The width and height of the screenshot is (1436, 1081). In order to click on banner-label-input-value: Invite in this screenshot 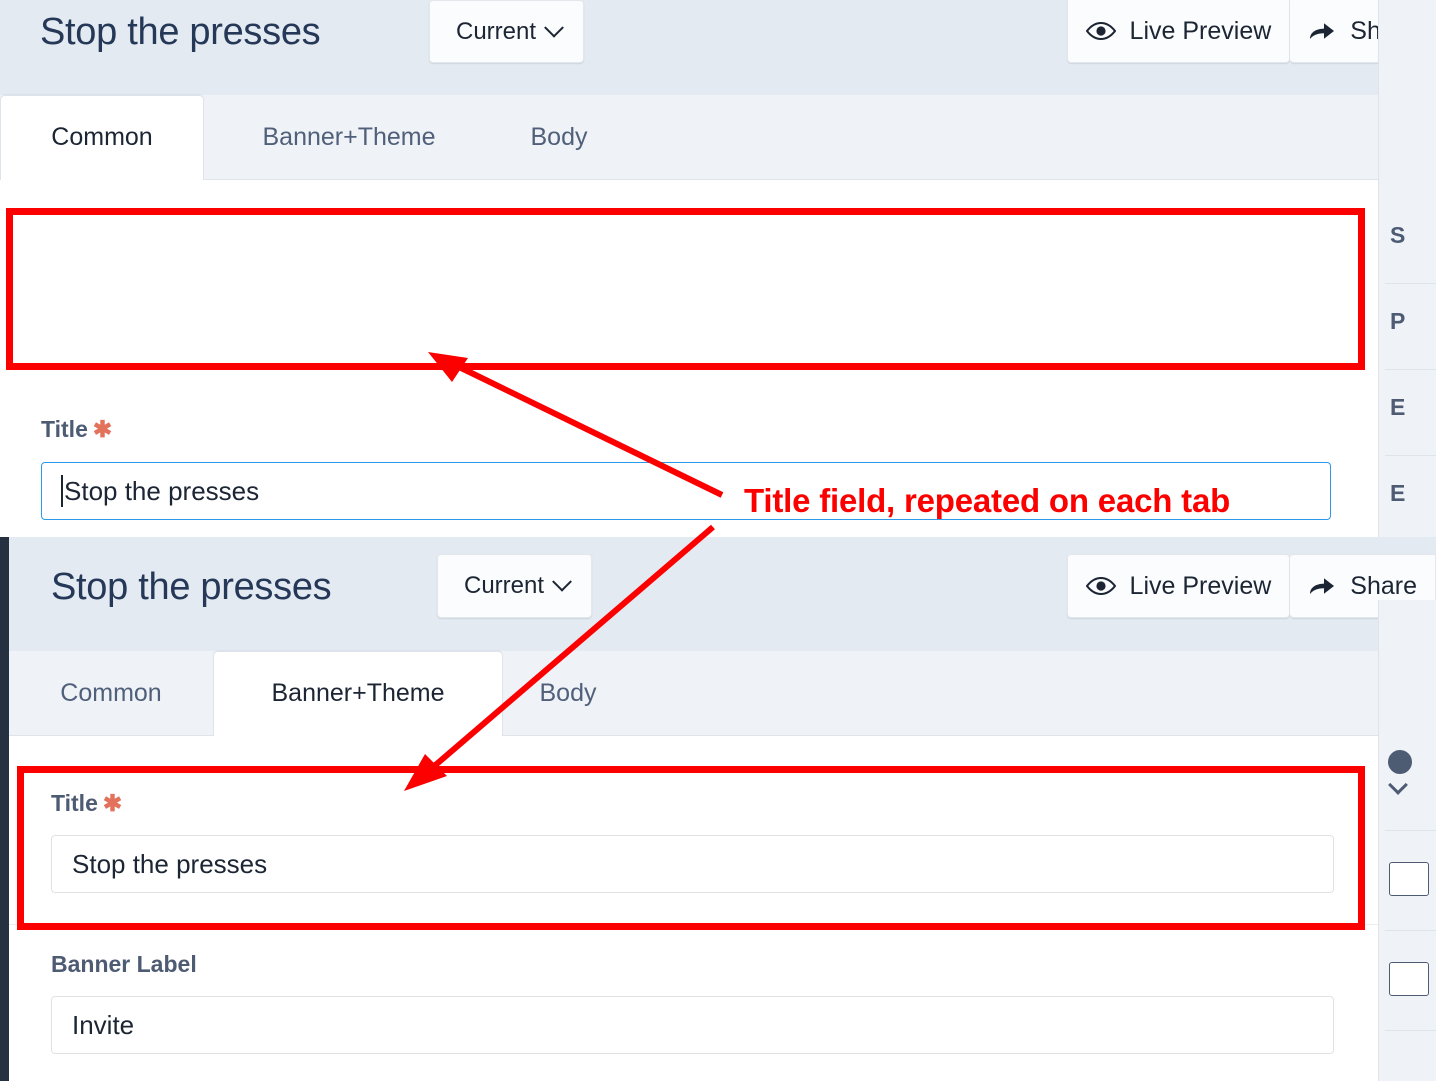, I will do `click(103, 1024)`.